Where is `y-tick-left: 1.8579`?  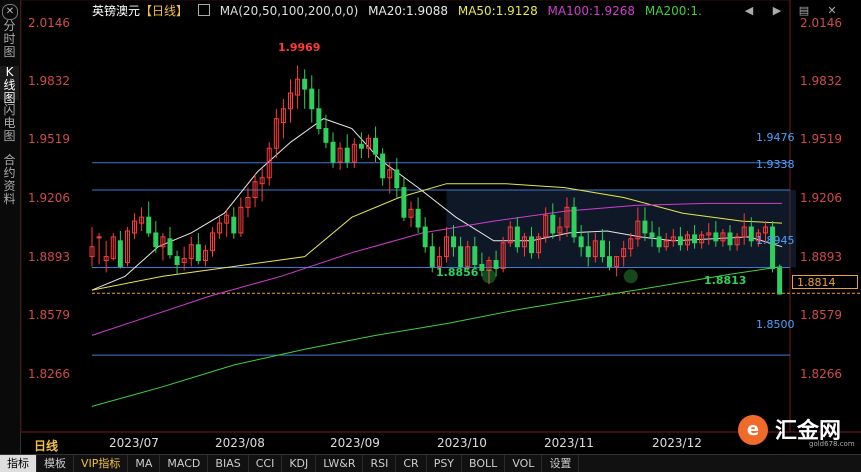 y-tick-left: 1.8579 is located at coordinates (49, 315).